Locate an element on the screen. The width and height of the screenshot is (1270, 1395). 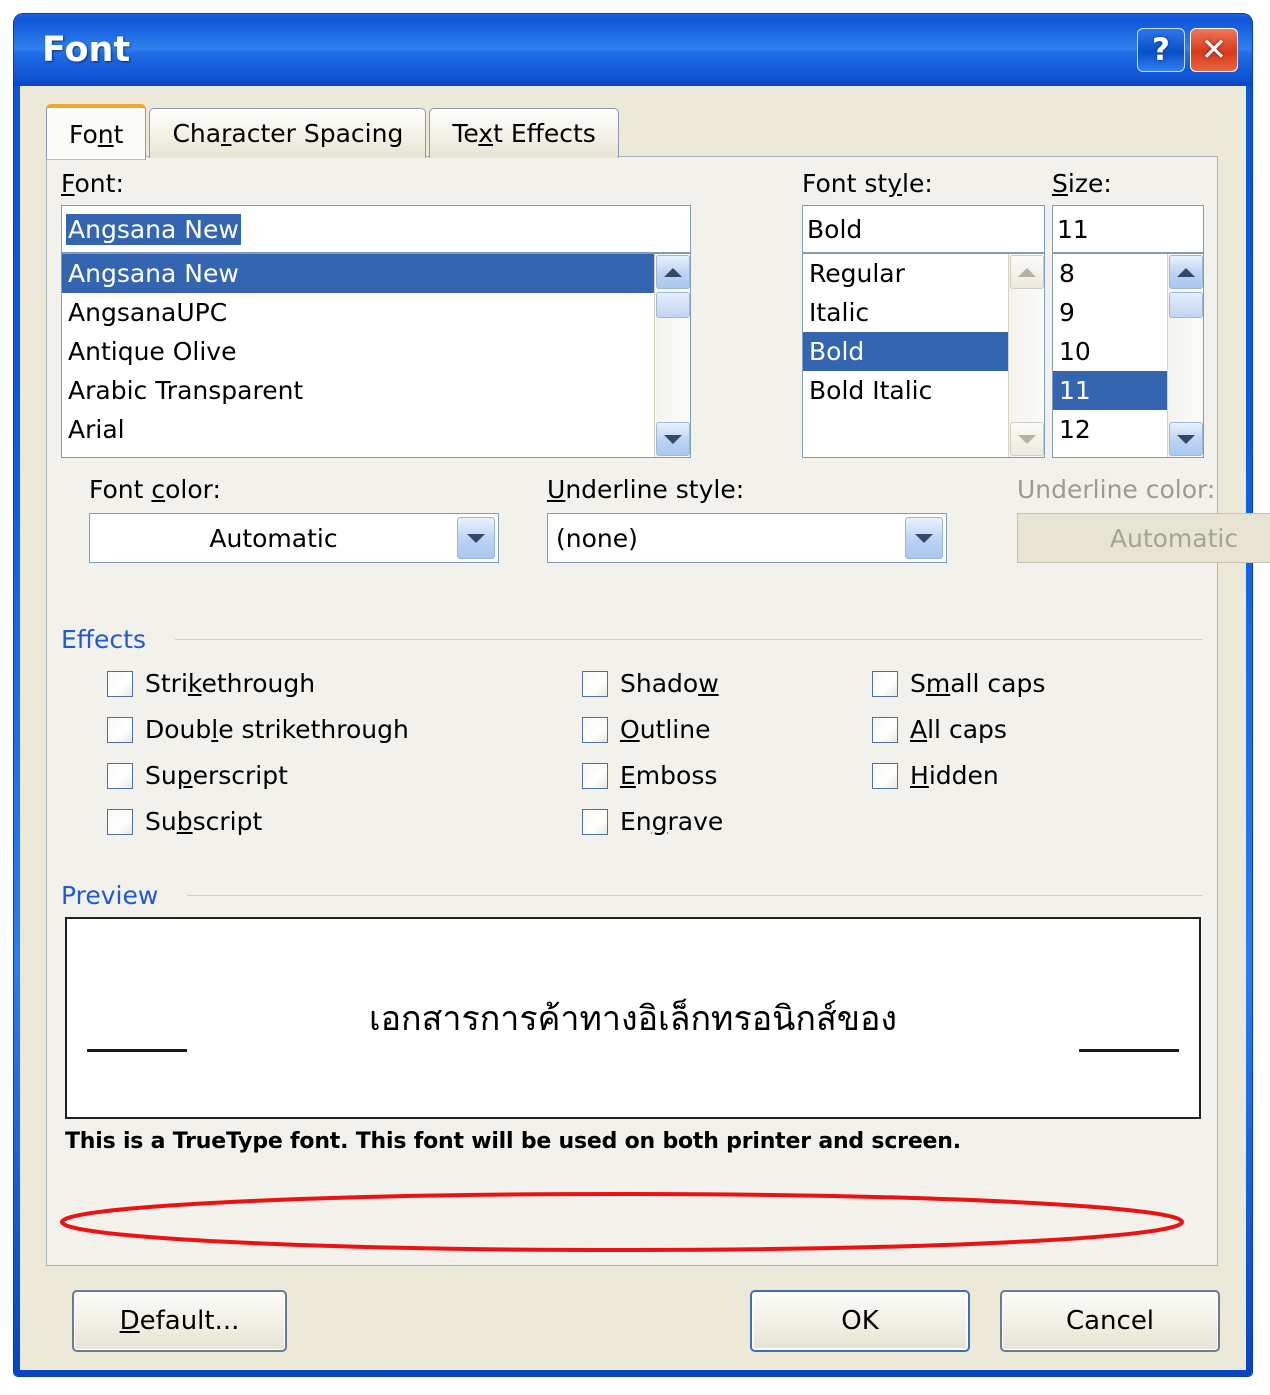
tab-font: Font is located at coordinates (96, 132).